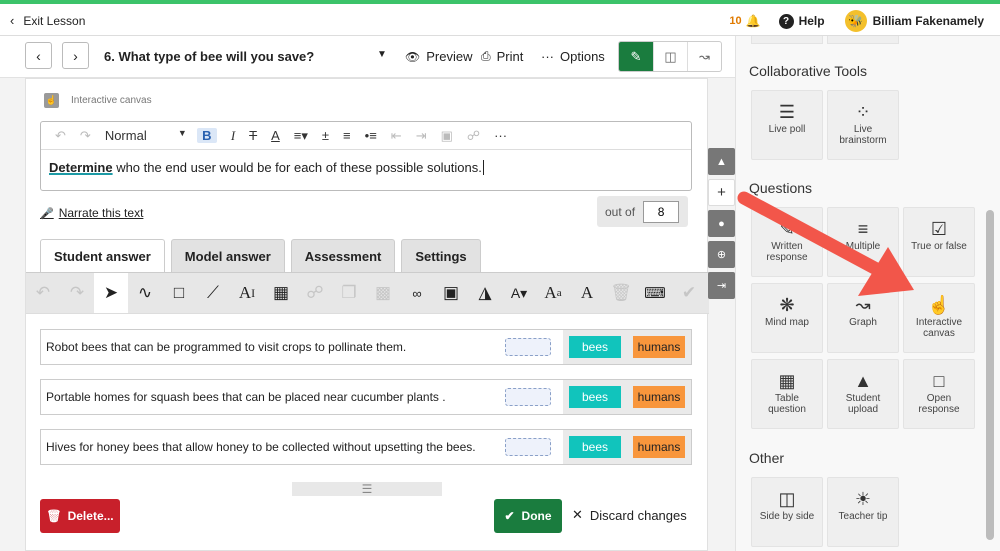  Describe the element at coordinates (642, 211) in the screenshot. I see `points-box: out of` at that location.